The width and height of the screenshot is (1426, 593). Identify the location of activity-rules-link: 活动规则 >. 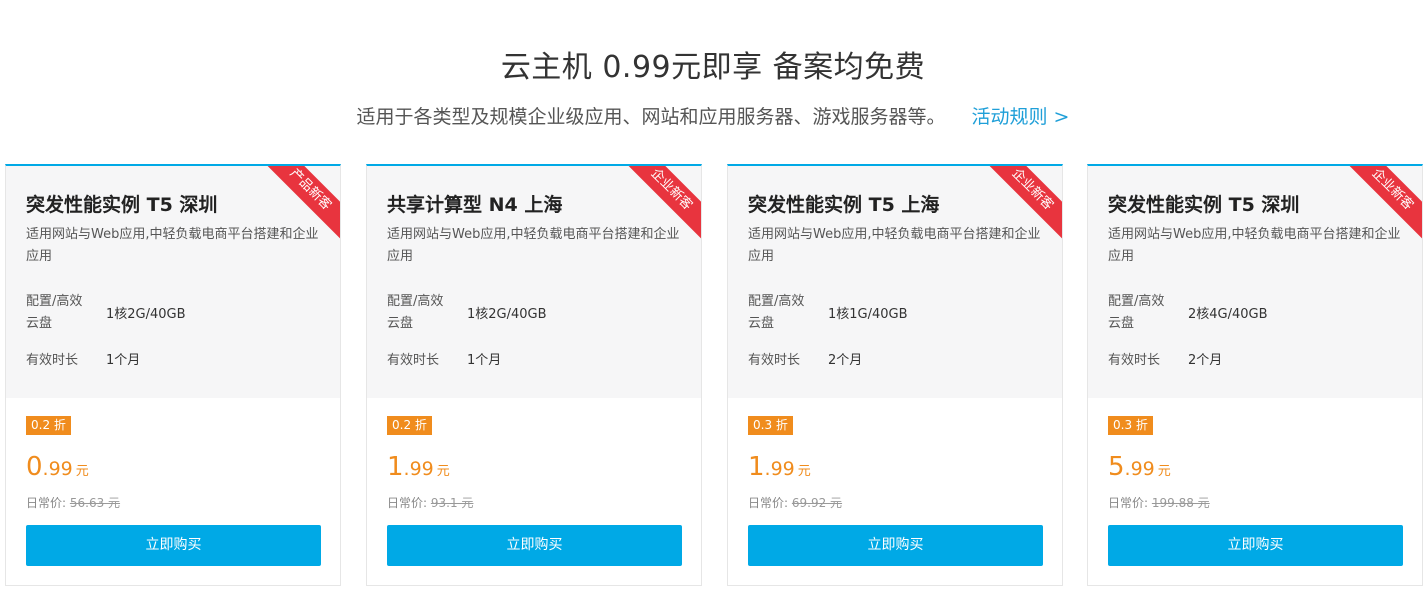
(1021, 117).